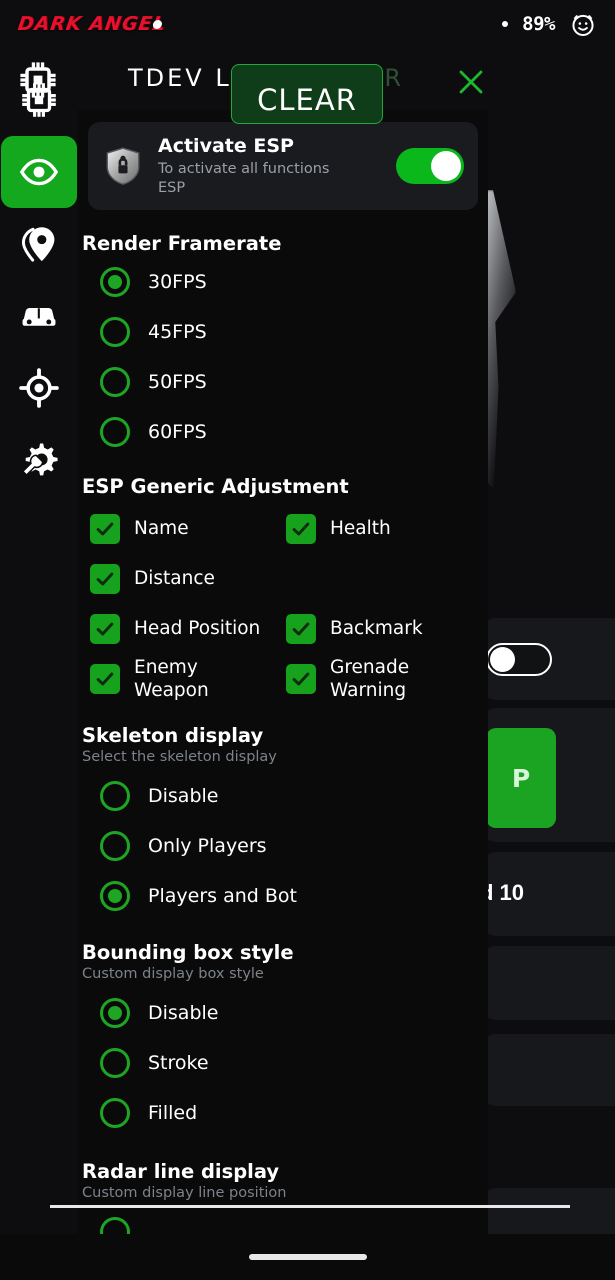 This screenshot has height=1280, width=615. Describe the element at coordinates (360, 529) in the screenshot. I see `checkbox-label: Health` at that location.